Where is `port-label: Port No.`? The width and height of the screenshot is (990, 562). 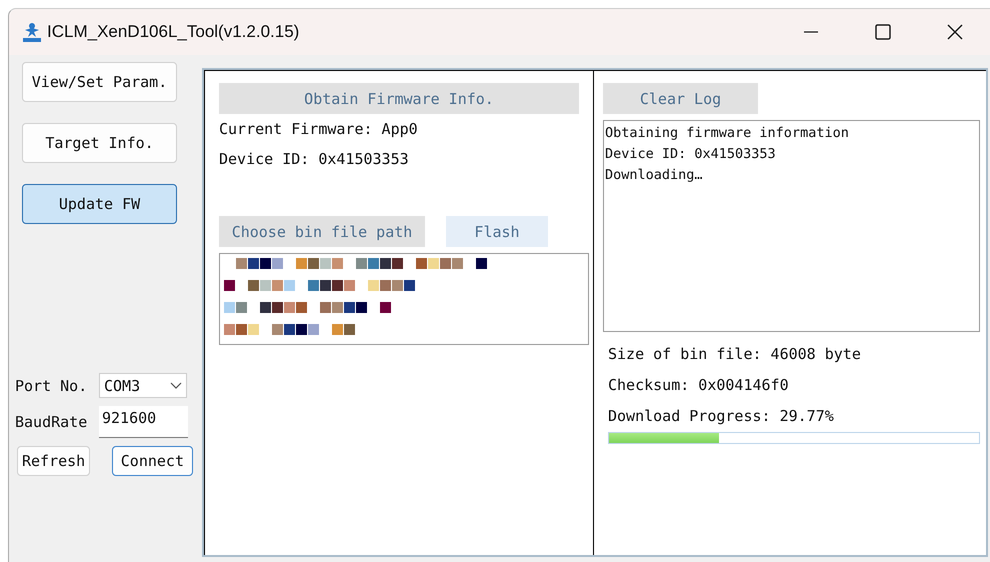
port-label: Port No. is located at coordinates (51, 385).